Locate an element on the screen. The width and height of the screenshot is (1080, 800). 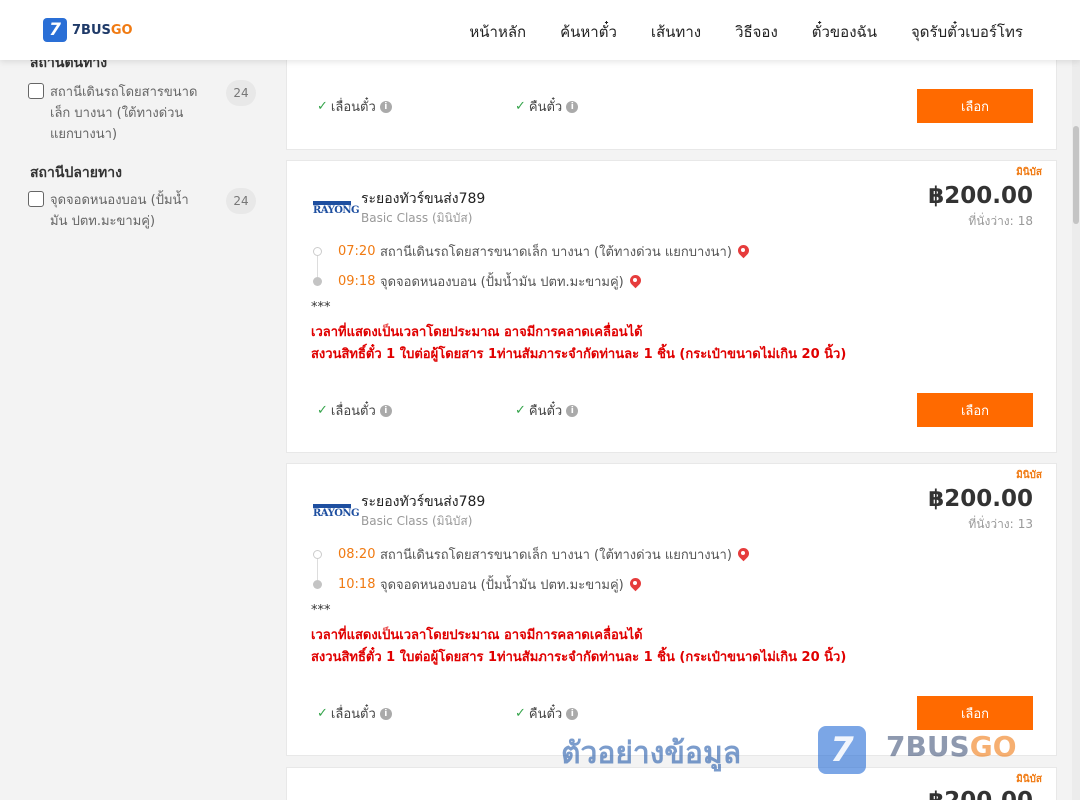
nav-home: หน้าหลัก is located at coordinates (497, 32).